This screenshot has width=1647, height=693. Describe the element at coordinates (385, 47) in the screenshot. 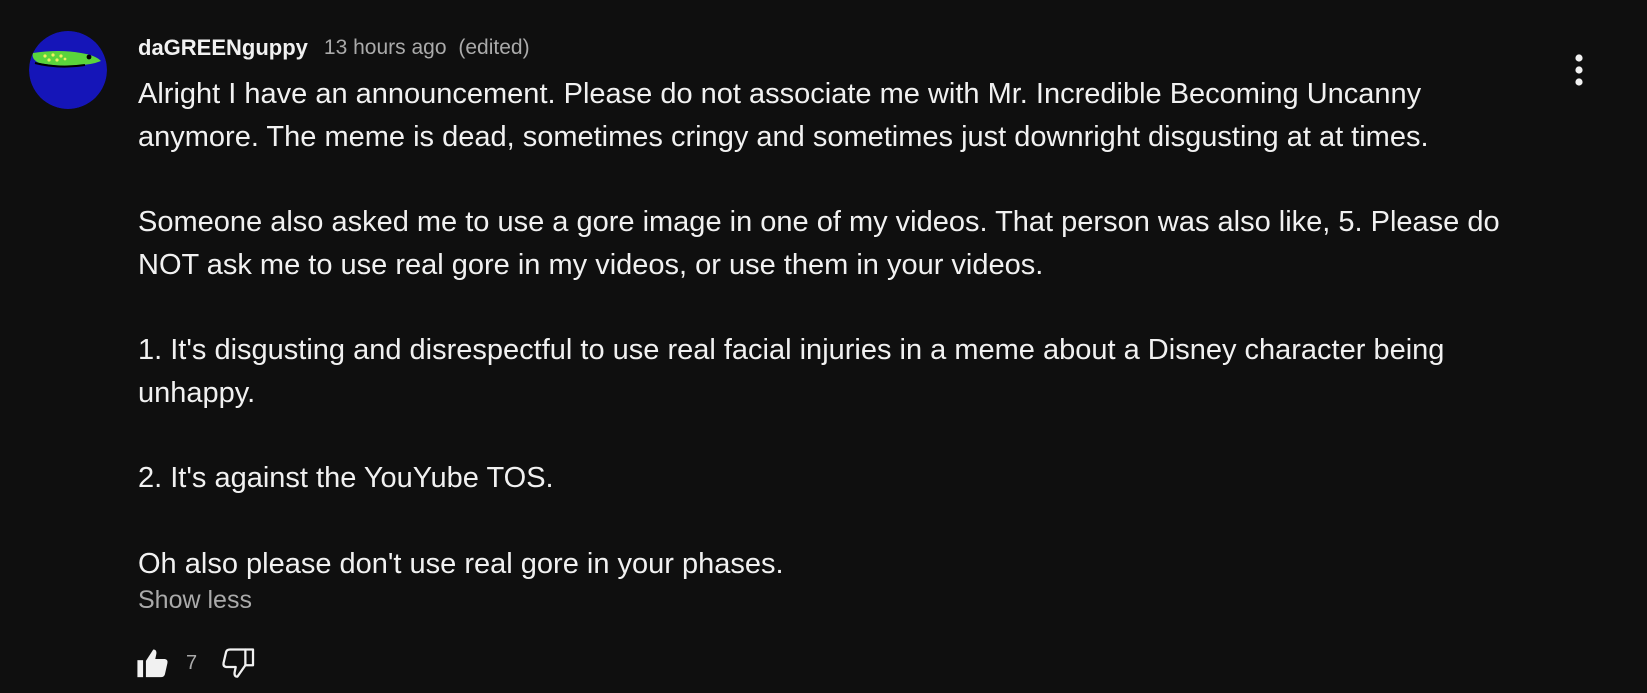

I see `comment-timestamp: 13 hours ago` at that location.